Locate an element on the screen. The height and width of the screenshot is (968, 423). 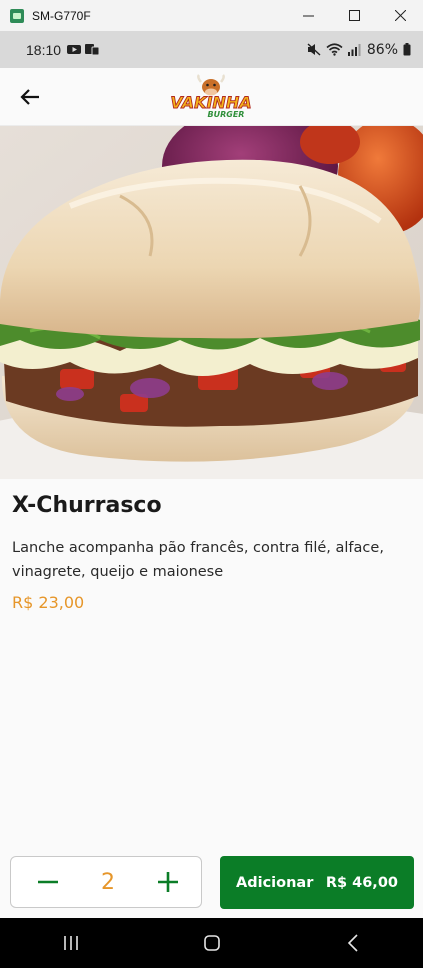
android-navigation-bar is located at coordinates (211, 943).